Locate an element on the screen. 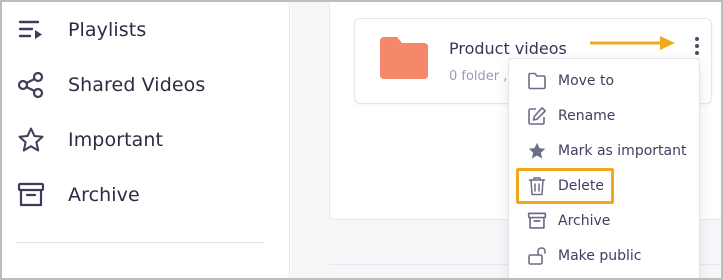 This screenshot has width=723, height=280. menu-item-label: Mark as important is located at coordinates (622, 151).